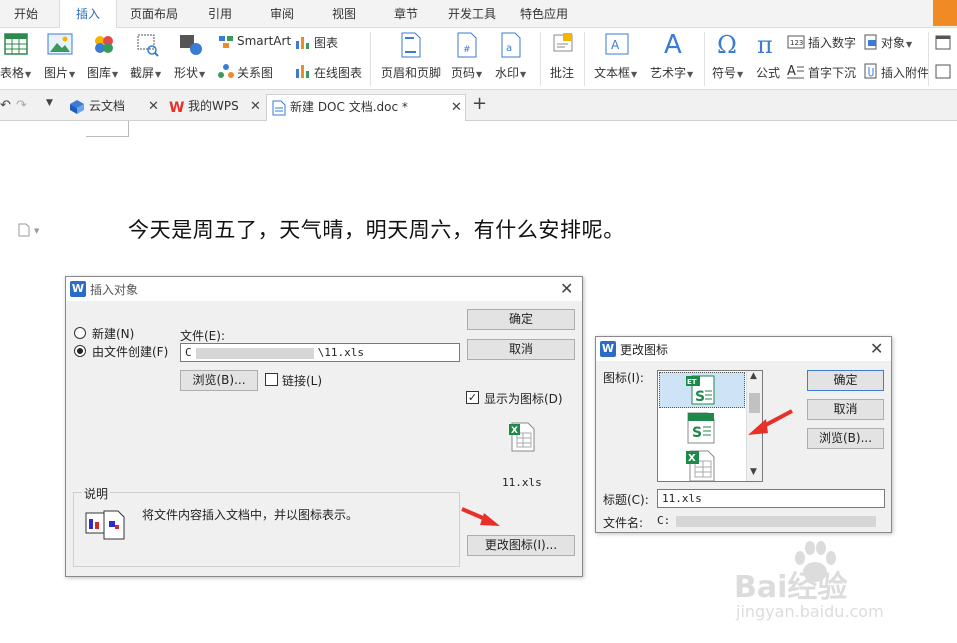 Image resolution: width=957 pixels, height=643 pixels. What do you see at coordinates (562, 73) in the screenshot?
I see `comment-label: 批注` at bounding box center [562, 73].